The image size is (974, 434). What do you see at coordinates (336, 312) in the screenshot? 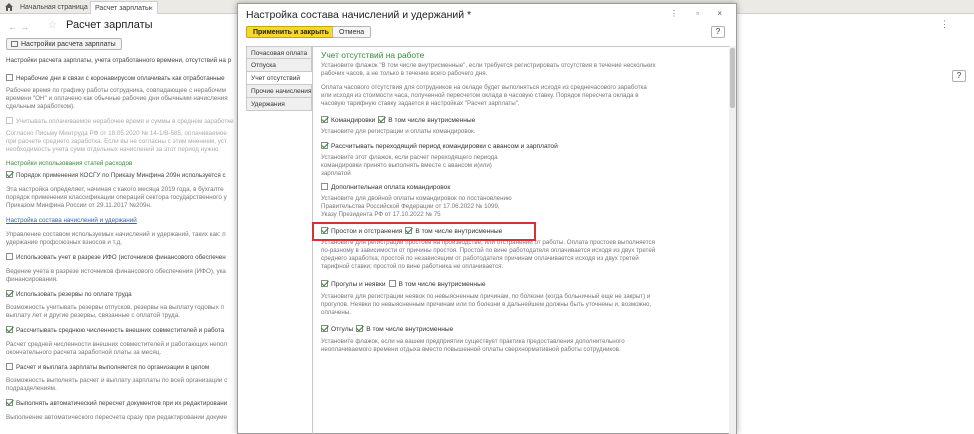
I see `absences-note-line: оплачены.` at bounding box center [336, 312].